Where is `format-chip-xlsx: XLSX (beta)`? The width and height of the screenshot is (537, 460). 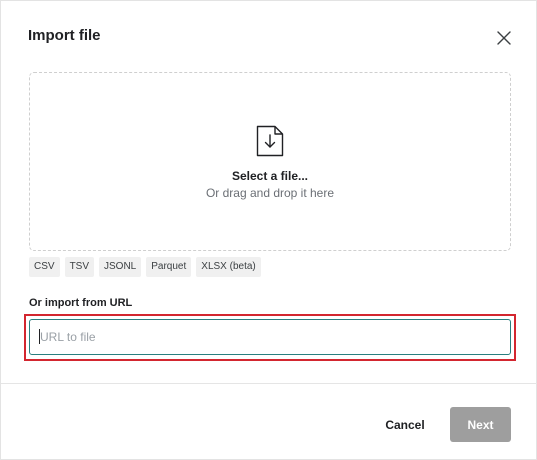
format-chip-xlsx: XLSX (beta) is located at coordinates (228, 267).